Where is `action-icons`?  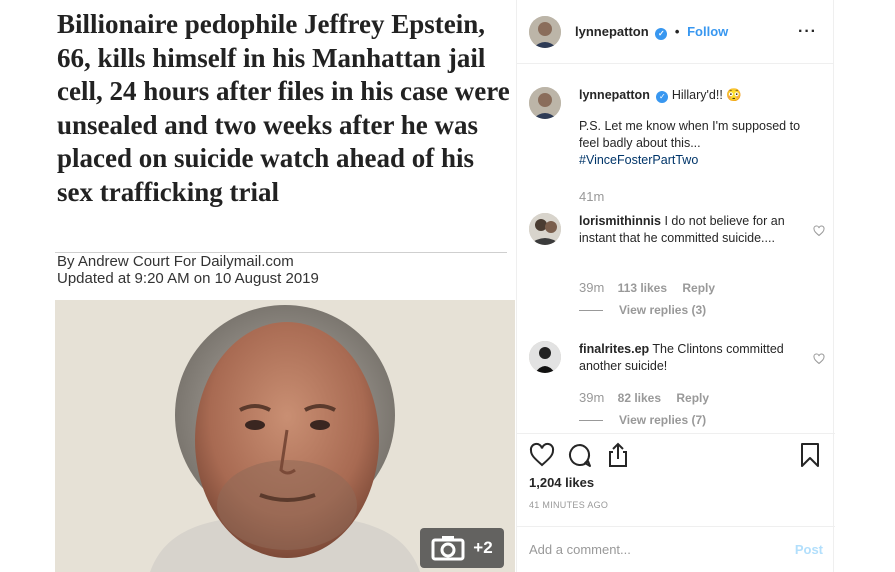 action-icons is located at coordinates (676, 457).